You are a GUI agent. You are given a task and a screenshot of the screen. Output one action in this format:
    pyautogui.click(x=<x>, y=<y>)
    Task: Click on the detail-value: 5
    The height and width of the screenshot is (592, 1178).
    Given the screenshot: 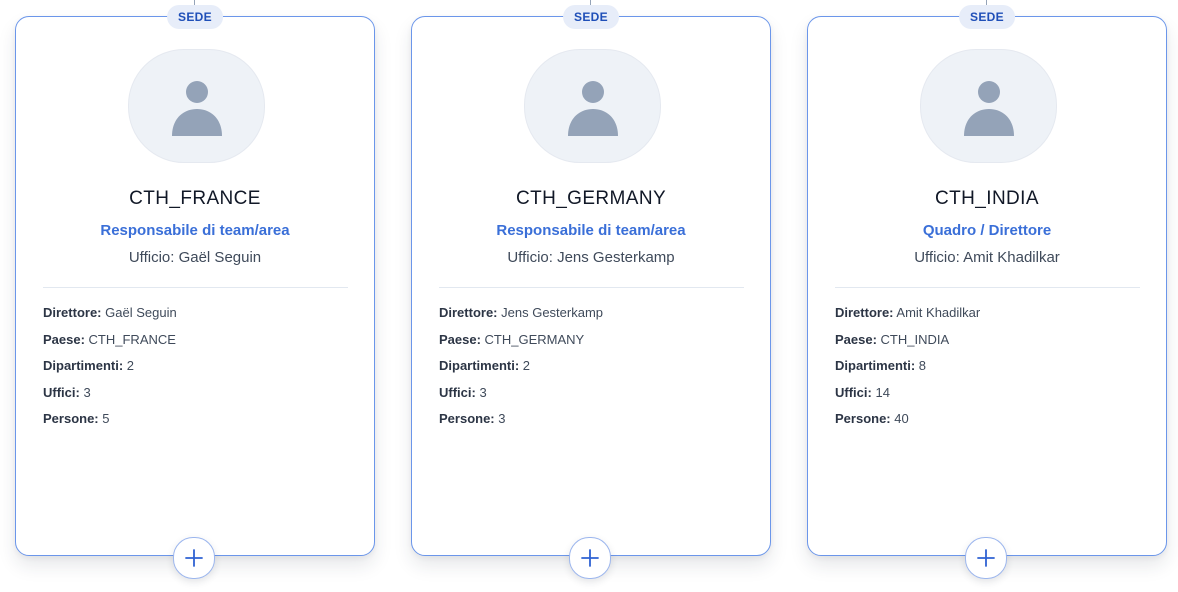 What is the action you would take?
    pyautogui.click(x=106, y=418)
    